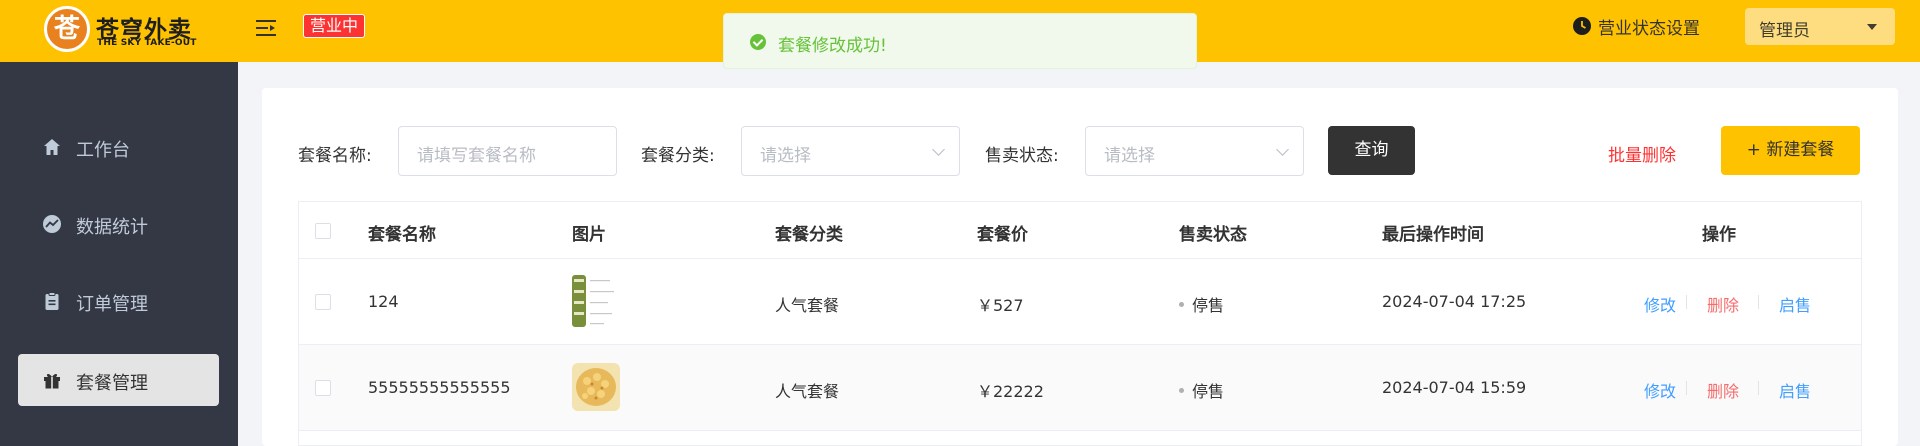 The height and width of the screenshot is (446, 1920). I want to click on success-toast: 套餐修改成功!, so click(960, 41).